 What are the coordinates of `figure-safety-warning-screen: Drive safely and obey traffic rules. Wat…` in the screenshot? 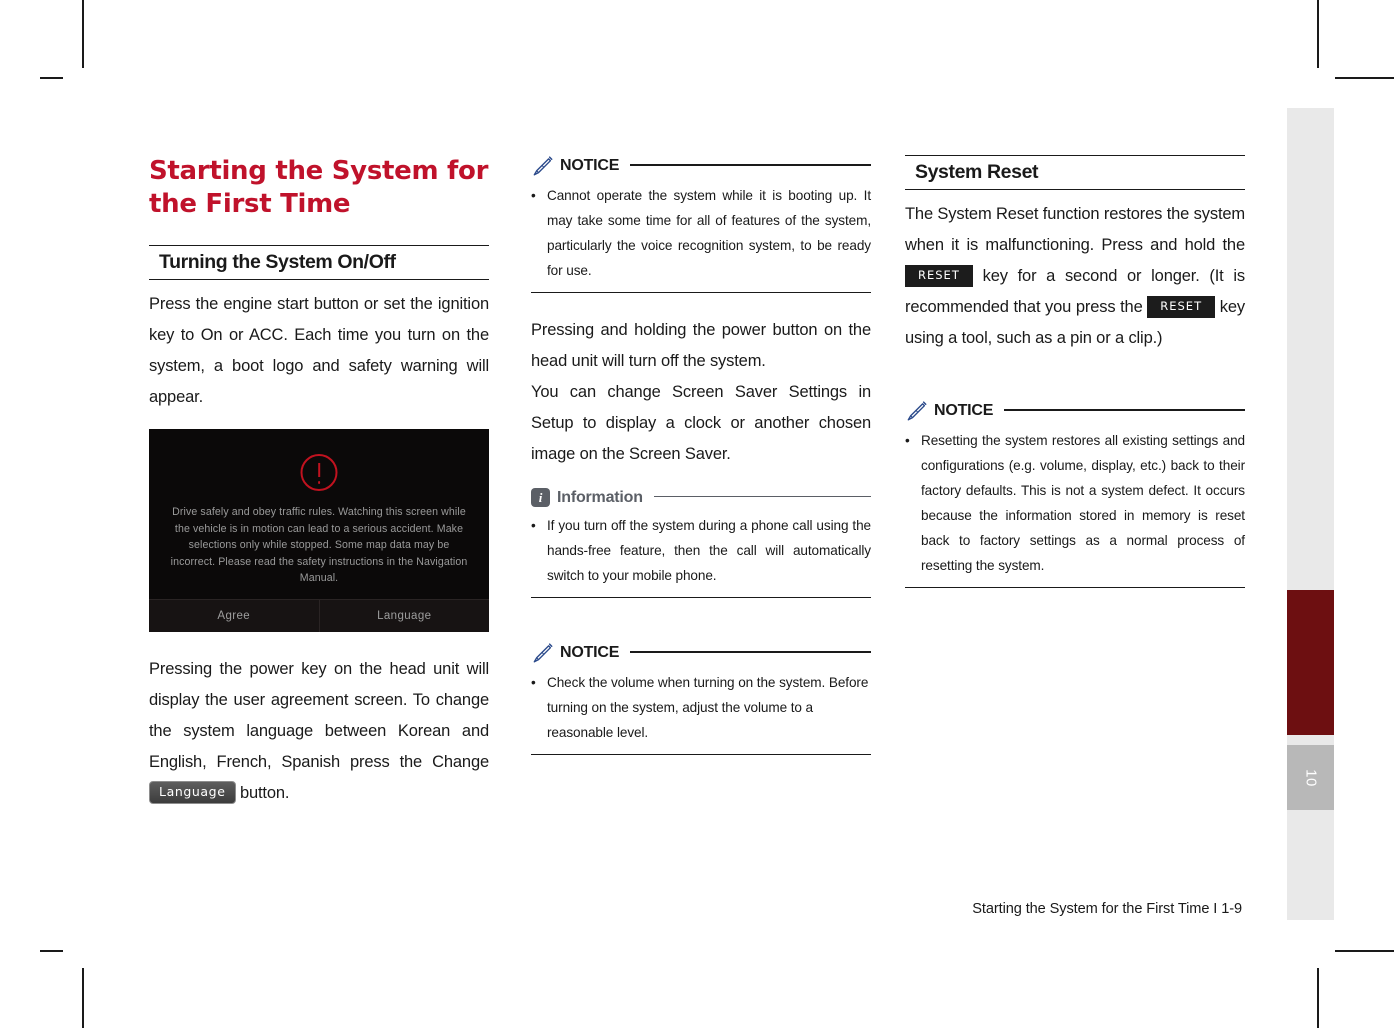 It's located at (319, 530).